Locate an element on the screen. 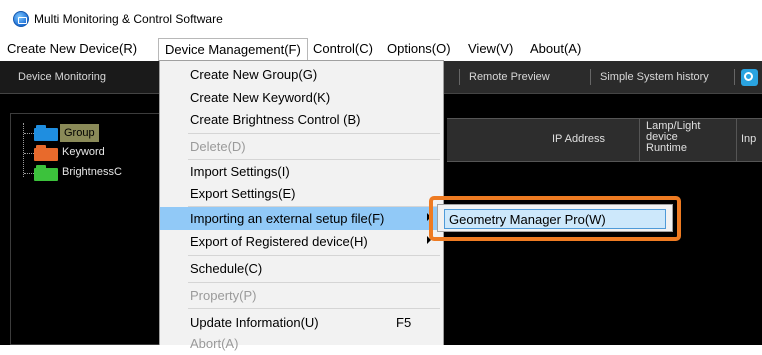  refresh-icon is located at coordinates (749, 77).